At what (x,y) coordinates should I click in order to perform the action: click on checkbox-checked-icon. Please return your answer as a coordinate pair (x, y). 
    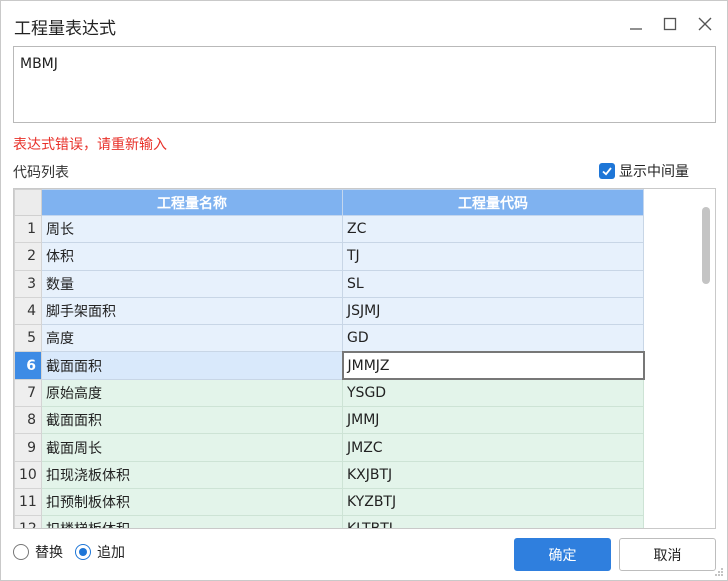
    Looking at the image, I should click on (607, 171).